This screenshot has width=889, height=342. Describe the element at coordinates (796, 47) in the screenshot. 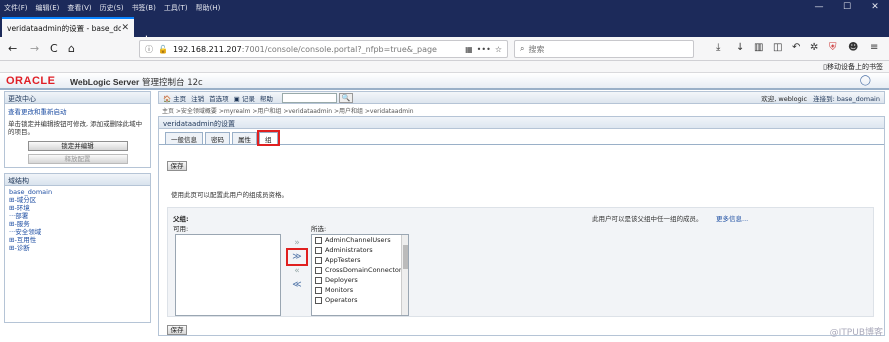

I see `undo-icon: ↶` at that location.